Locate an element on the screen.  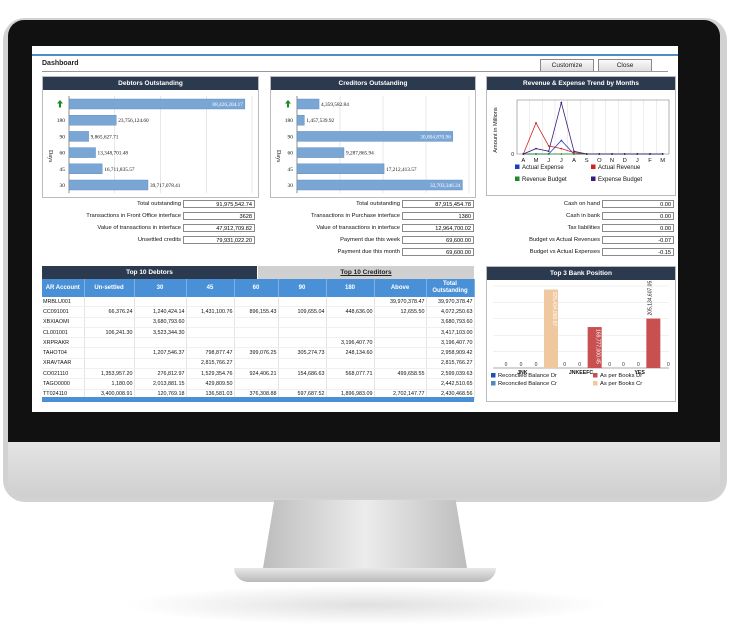
table-column-header: AR Account is located at coordinates (63, 288).